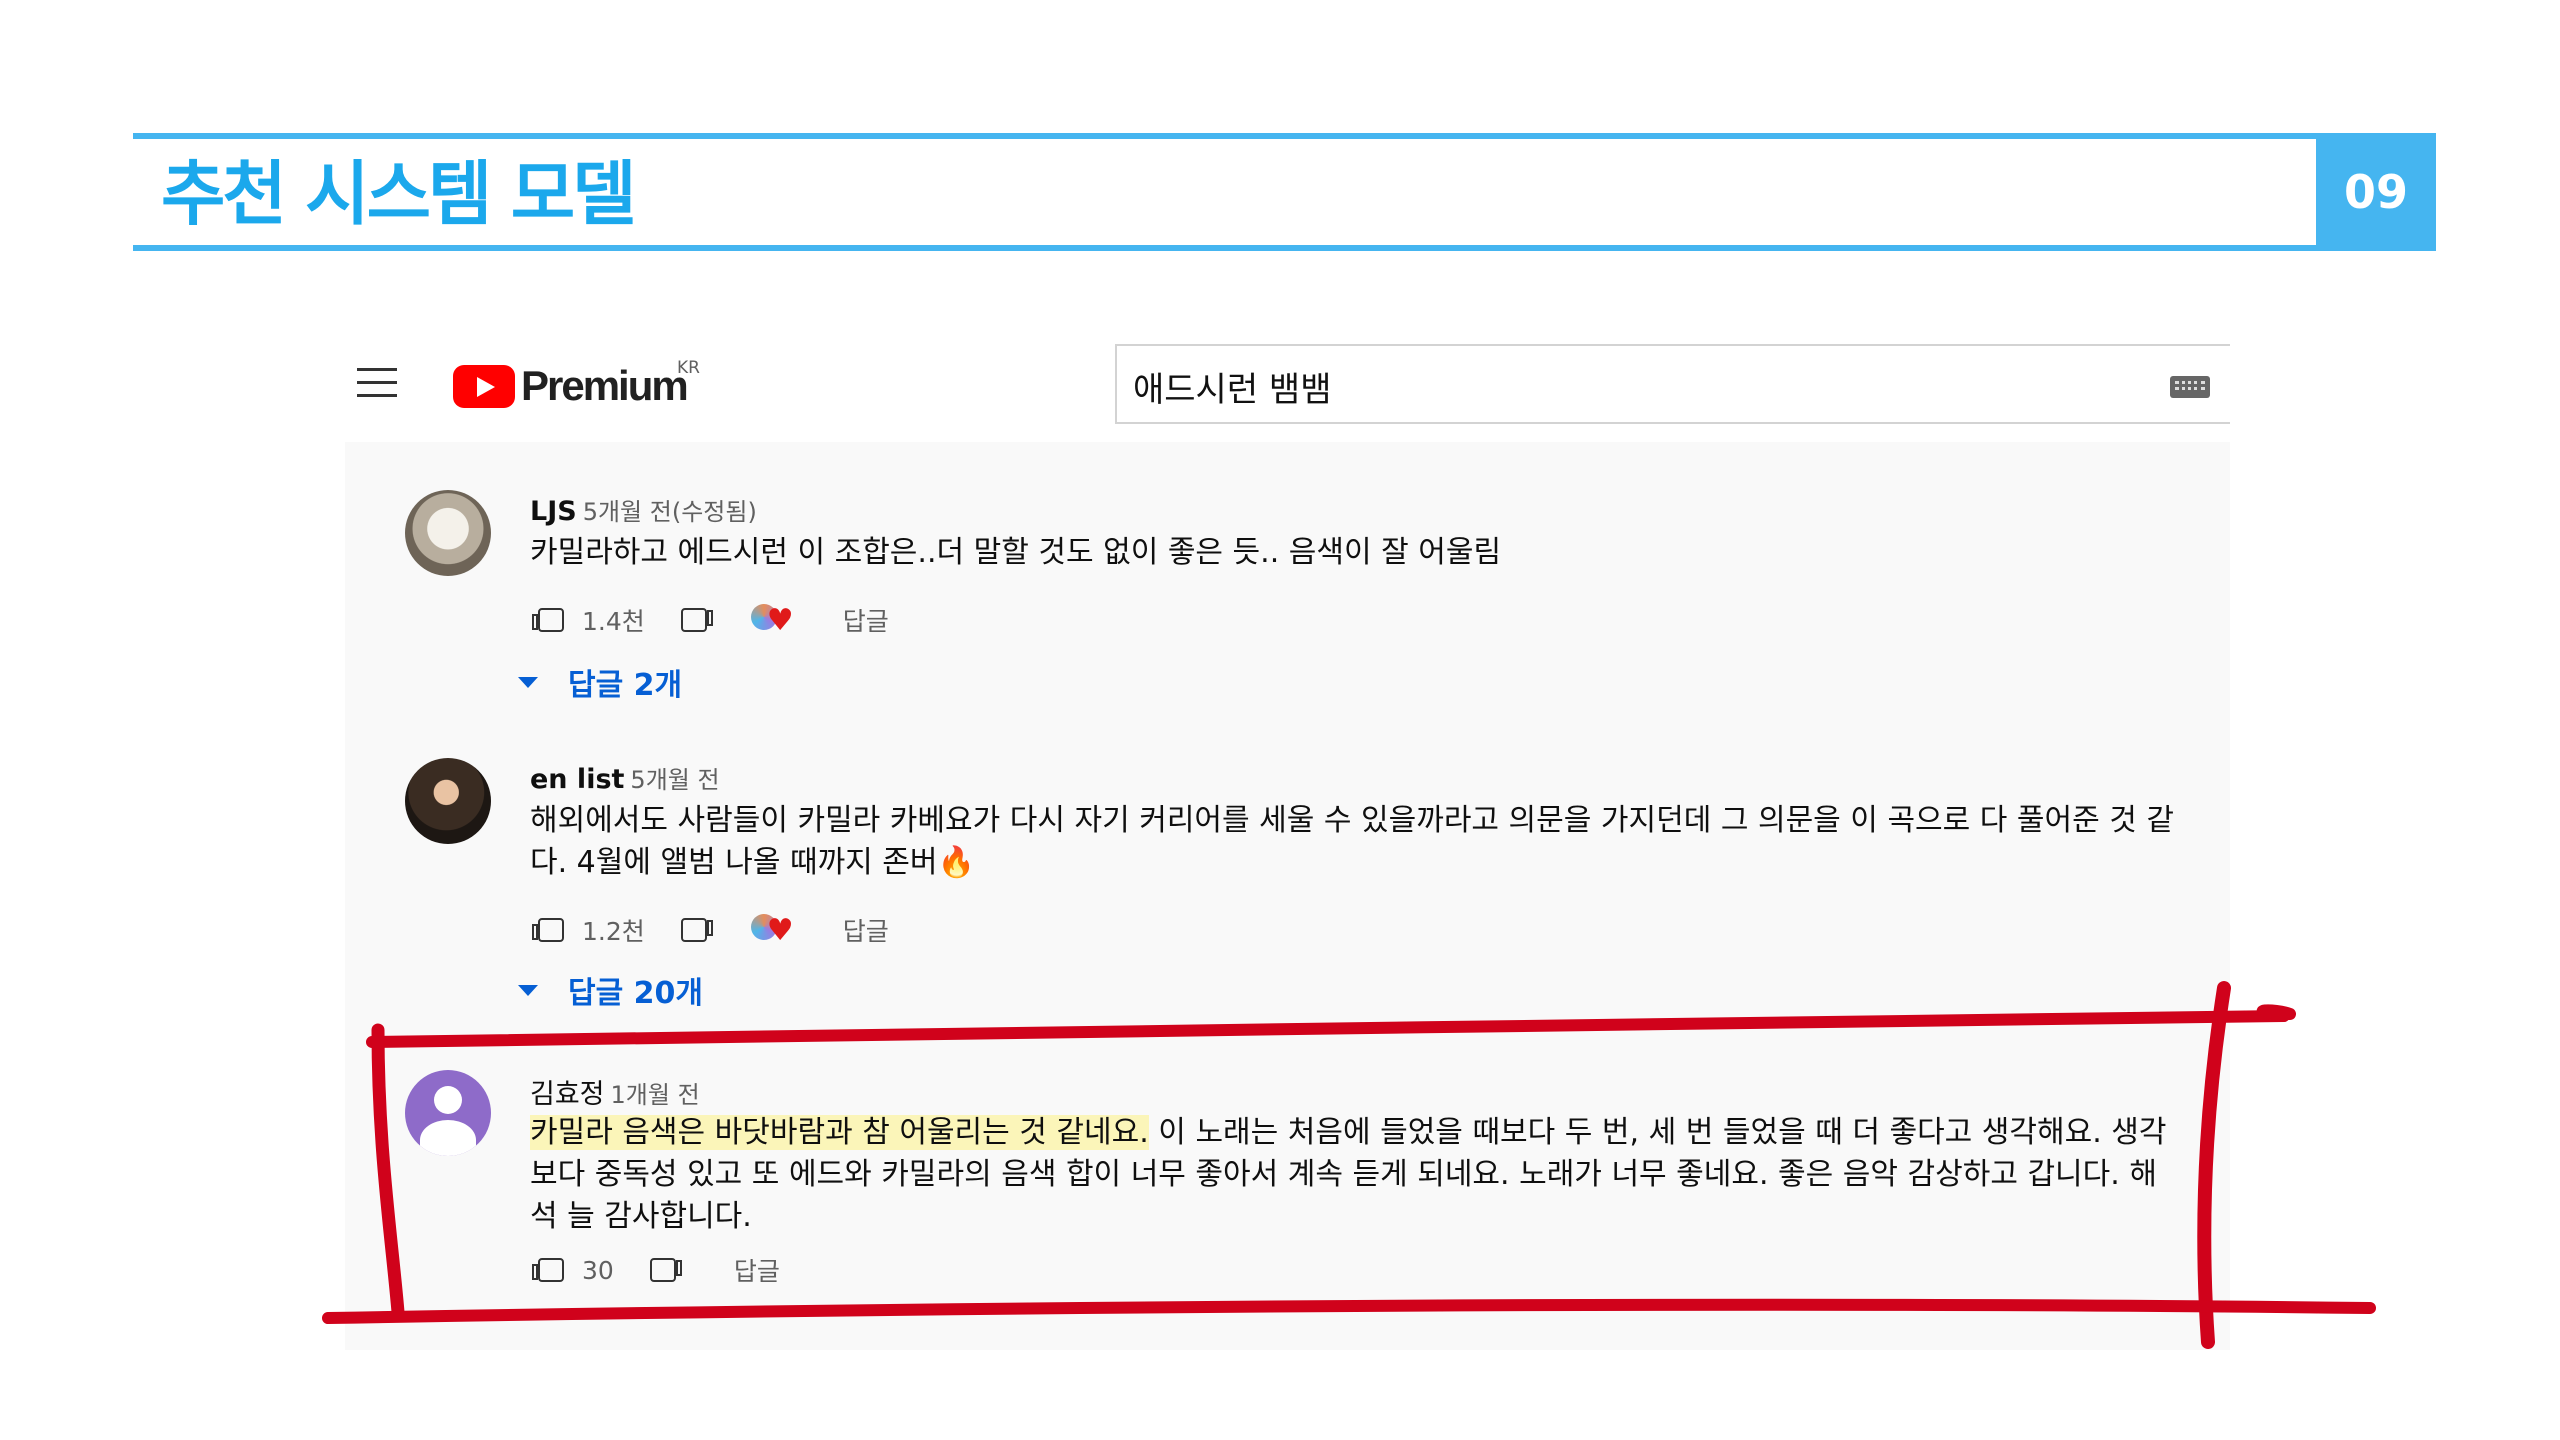 The image size is (2560, 1440). I want to click on annotation-bottom-stroke, so click(1349, 1311).